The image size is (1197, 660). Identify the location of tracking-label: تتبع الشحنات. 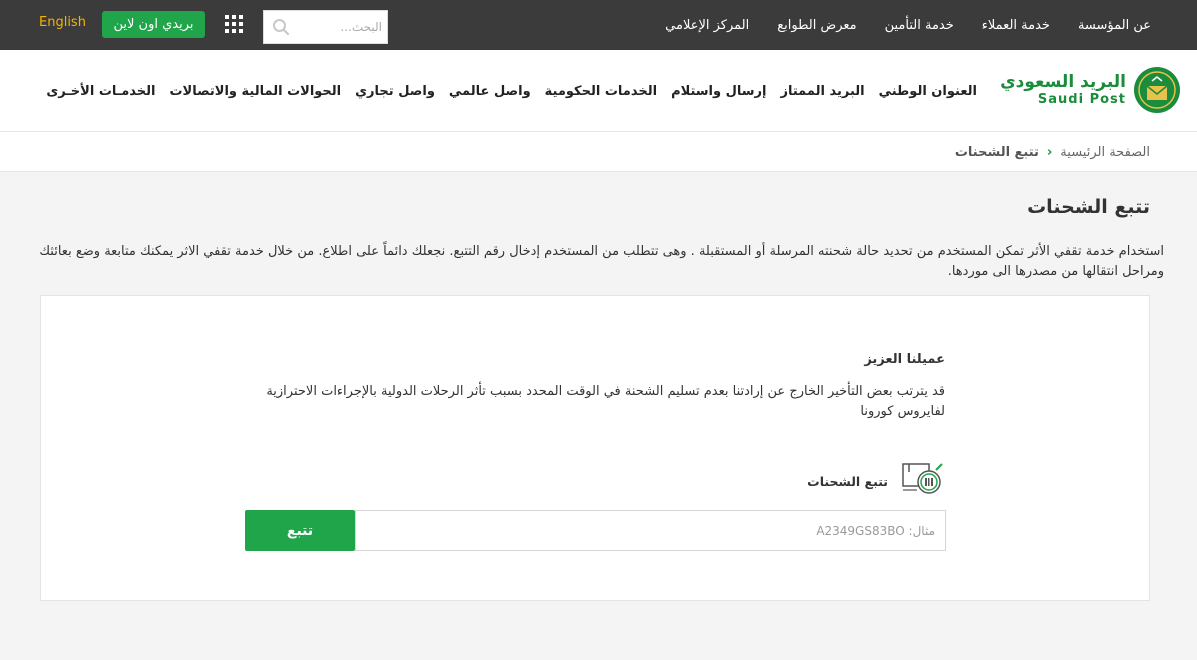
(847, 481).